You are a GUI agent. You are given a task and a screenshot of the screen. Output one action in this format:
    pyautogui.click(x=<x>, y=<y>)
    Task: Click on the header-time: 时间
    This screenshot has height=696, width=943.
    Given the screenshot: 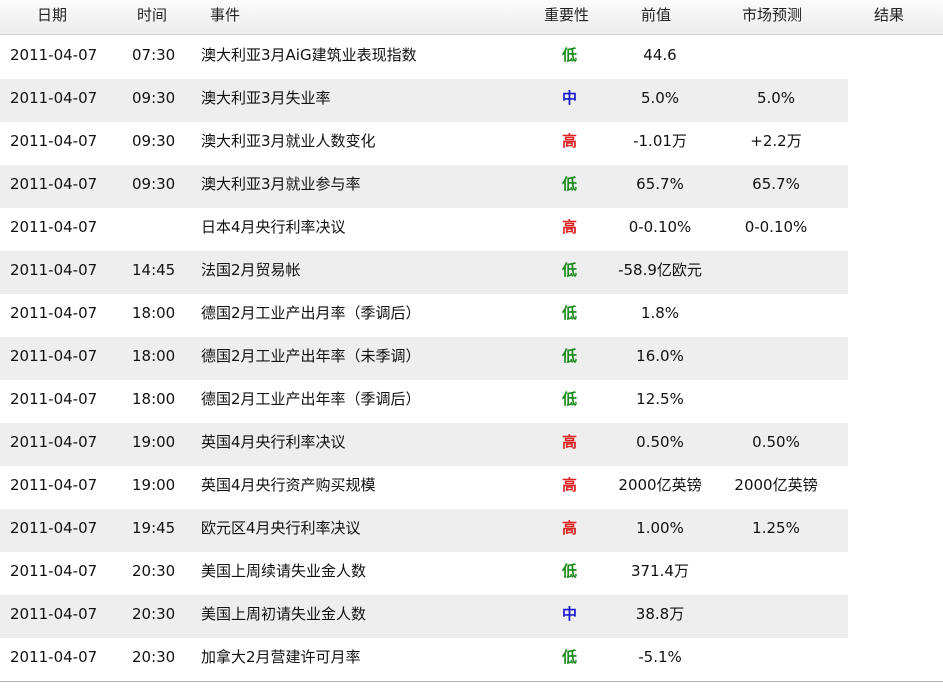 What is the action you would take?
    pyautogui.click(x=152, y=15)
    